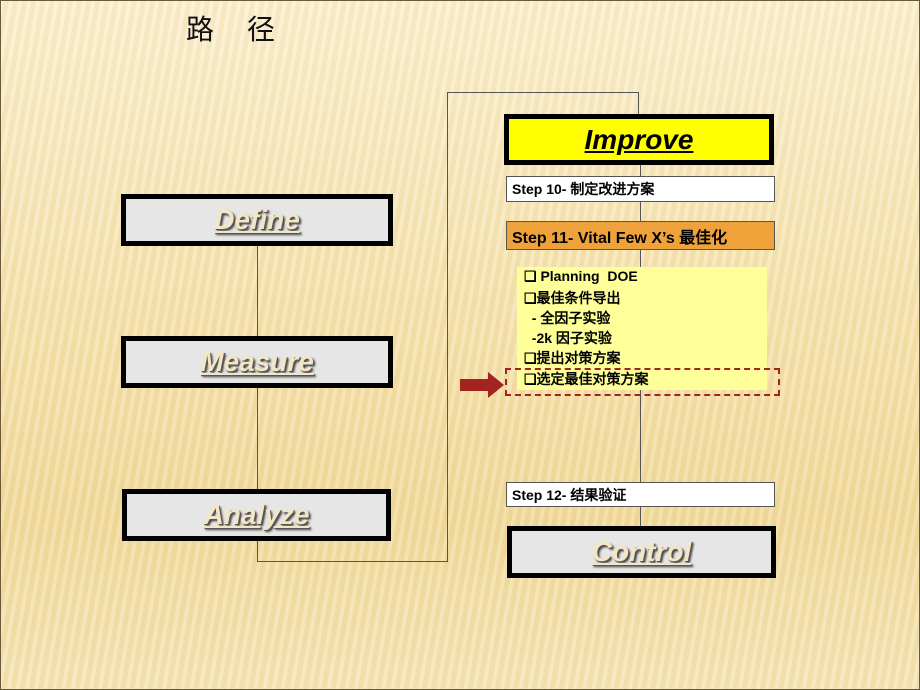  What do you see at coordinates (572, 358) in the screenshot?
I see `checklist-item: ❑提出对策方案` at bounding box center [572, 358].